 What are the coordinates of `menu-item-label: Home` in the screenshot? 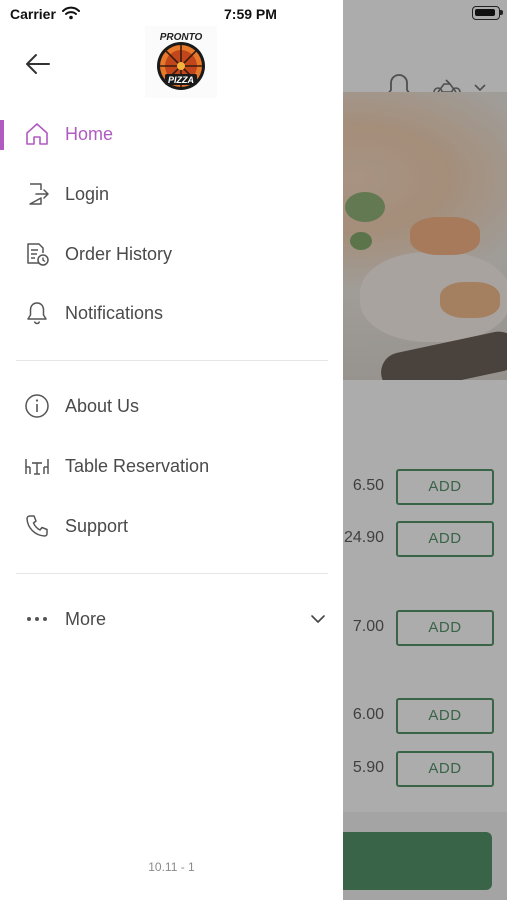 It's located at (89, 134).